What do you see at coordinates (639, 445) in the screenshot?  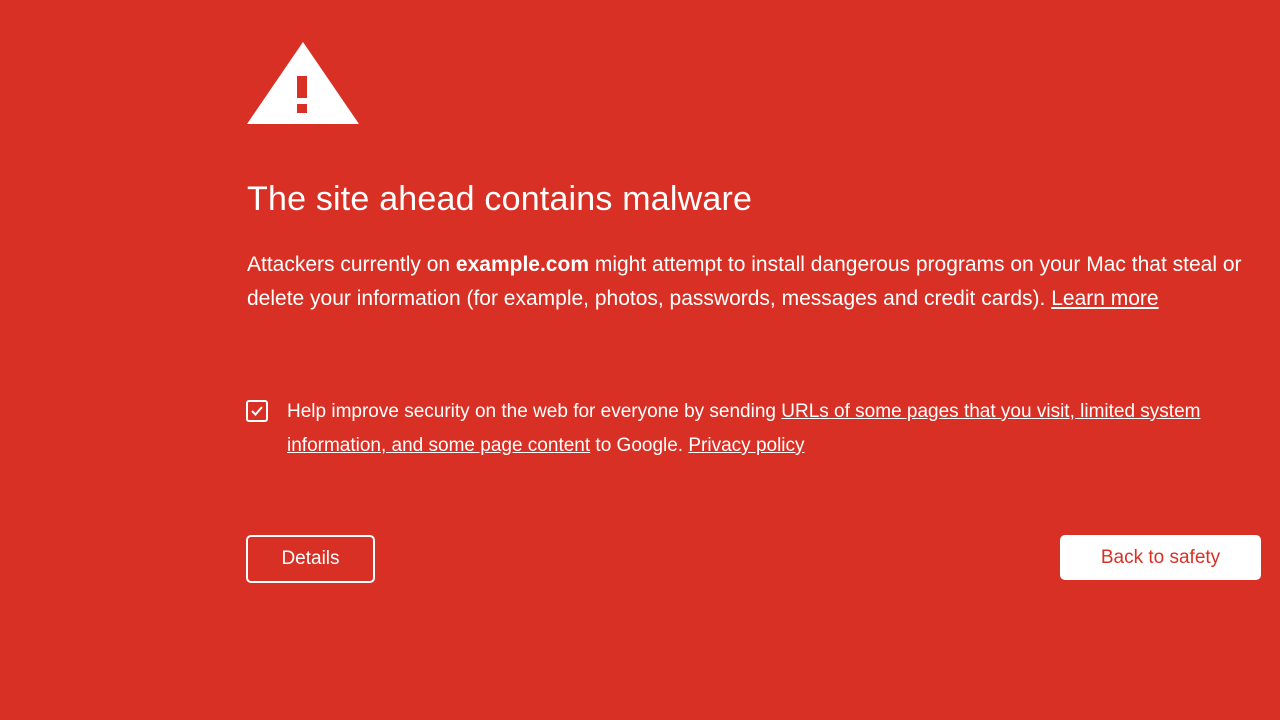 I see `optin-text-middle: to Google.` at bounding box center [639, 445].